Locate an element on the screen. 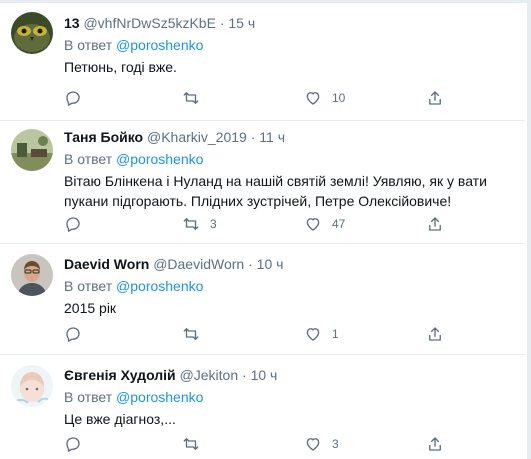  tweet-actions: 10 is located at coordinates (259, 98).